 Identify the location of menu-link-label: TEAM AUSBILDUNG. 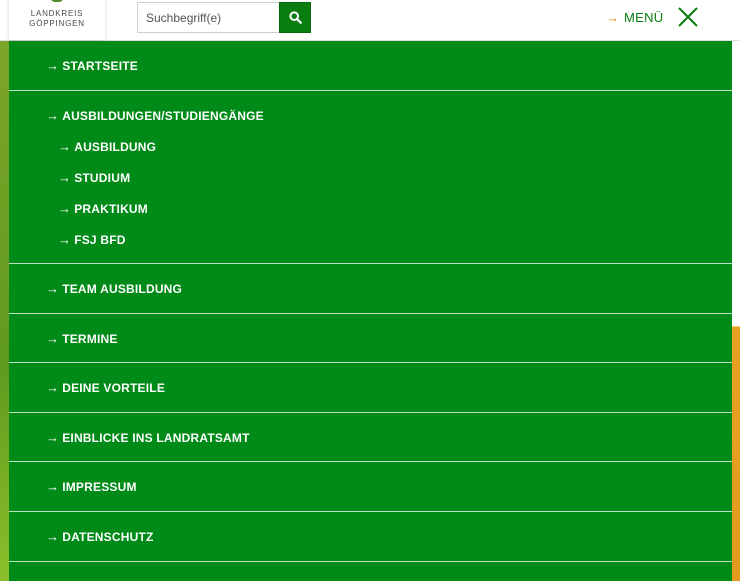
(122, 288).